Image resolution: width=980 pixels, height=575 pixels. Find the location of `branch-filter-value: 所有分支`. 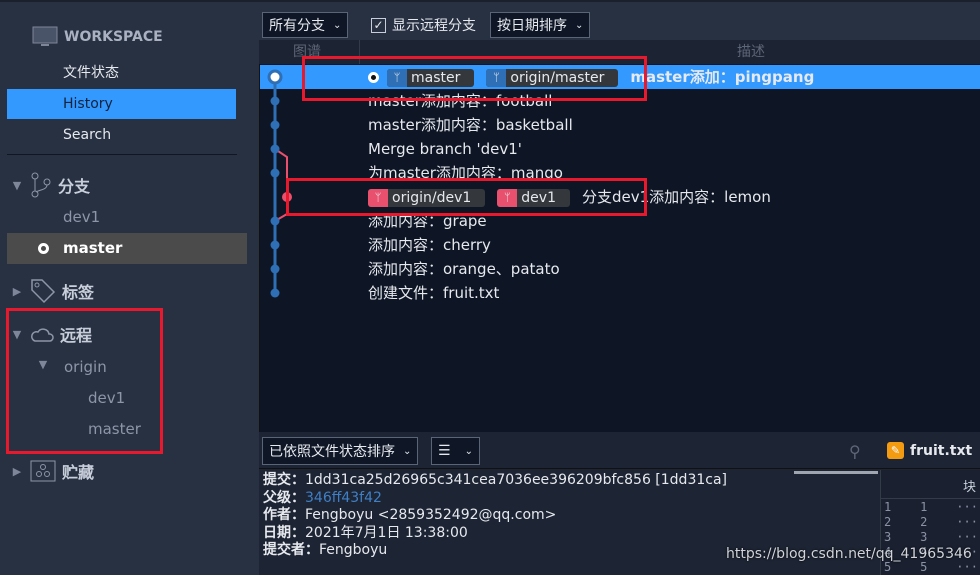

branch-filter-value: 所有分支 is located at coordinates (297, 26).